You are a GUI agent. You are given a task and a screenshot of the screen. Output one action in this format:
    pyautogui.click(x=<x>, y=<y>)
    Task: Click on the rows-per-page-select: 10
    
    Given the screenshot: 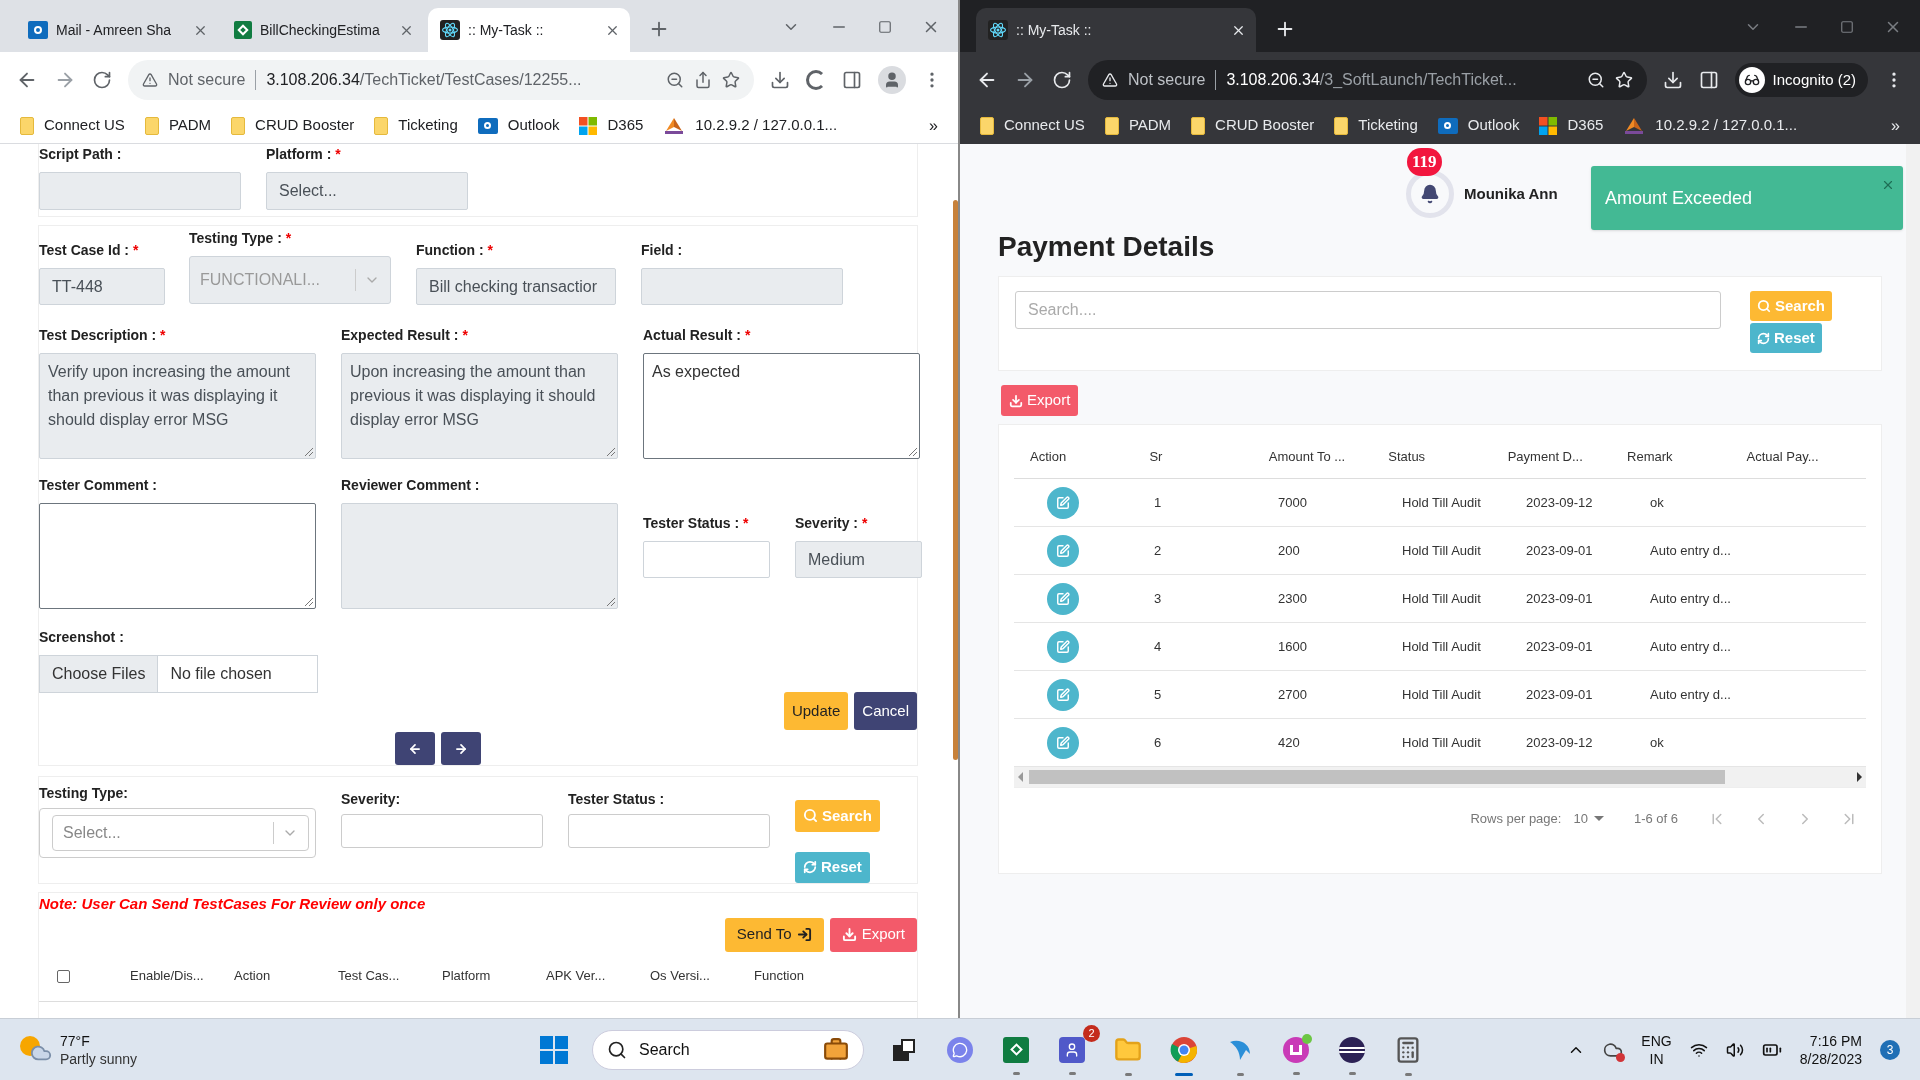 What is the action you would take?
    pyautogui.click(x=1588, y=818)
    